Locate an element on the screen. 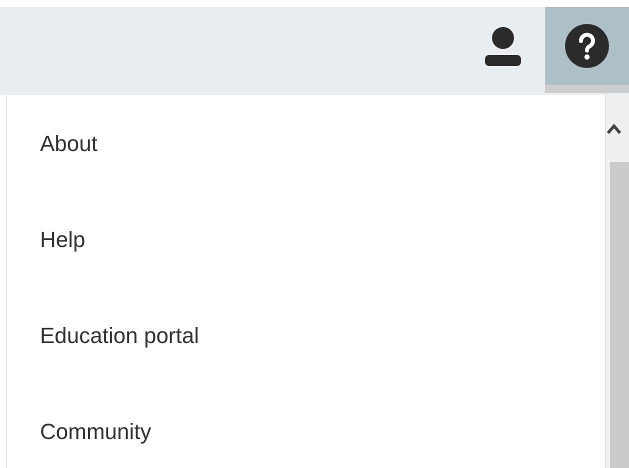 This screenshot has width=629, height=468. help-button is located at coordinates (587, 50).